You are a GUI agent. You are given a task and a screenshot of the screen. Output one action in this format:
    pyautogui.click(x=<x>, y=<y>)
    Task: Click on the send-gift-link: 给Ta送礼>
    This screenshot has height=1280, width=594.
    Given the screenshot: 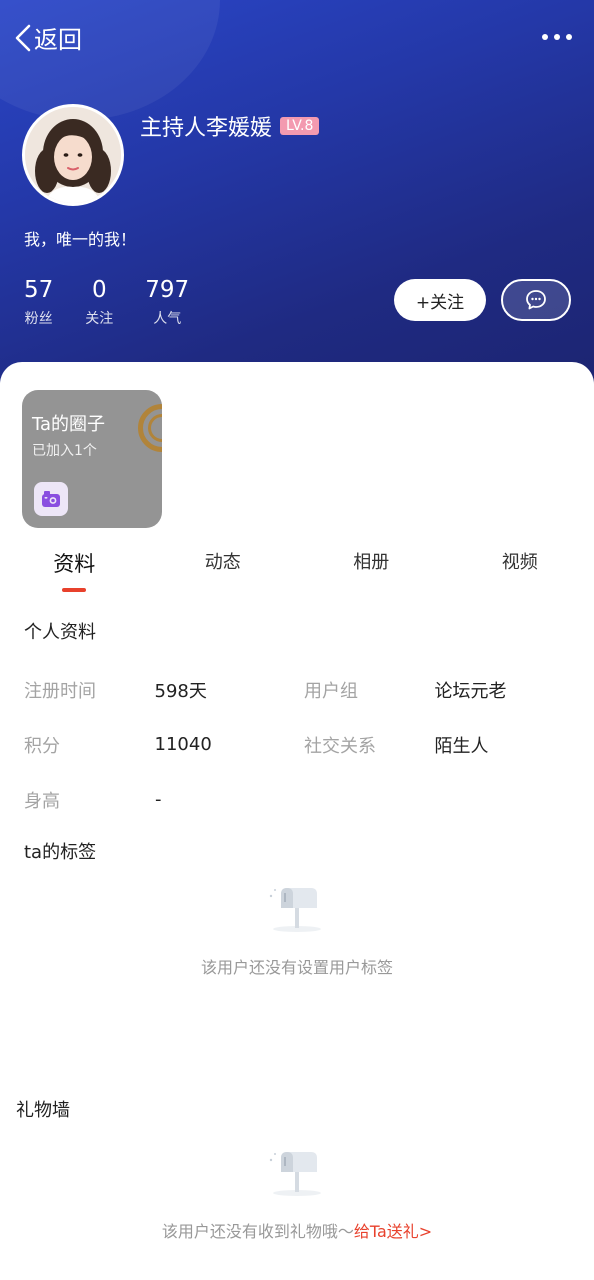 What is the action you would take?
    pyautogui.click(x=393, y=1231)
    